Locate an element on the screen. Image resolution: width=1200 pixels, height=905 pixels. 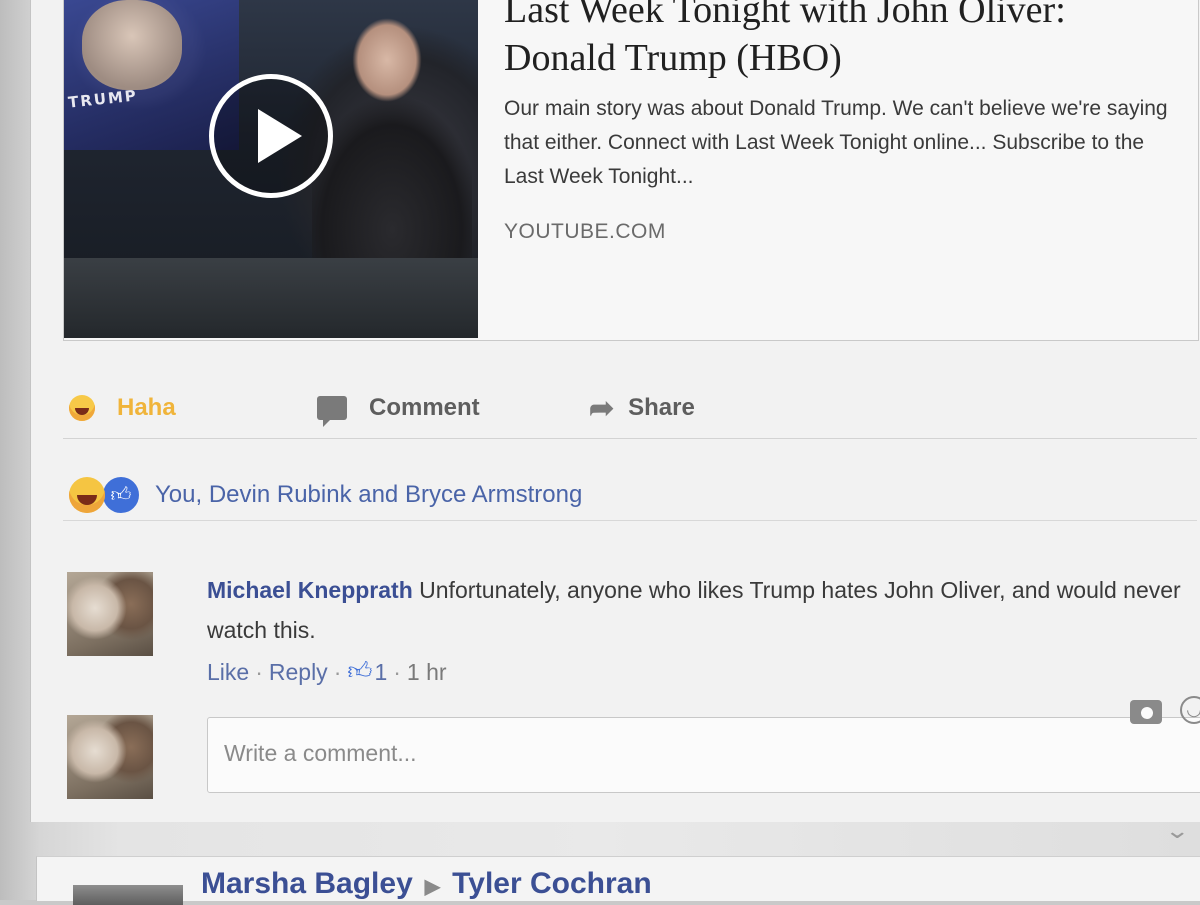
haha-button: Haha is located at coordinates (122, 408).